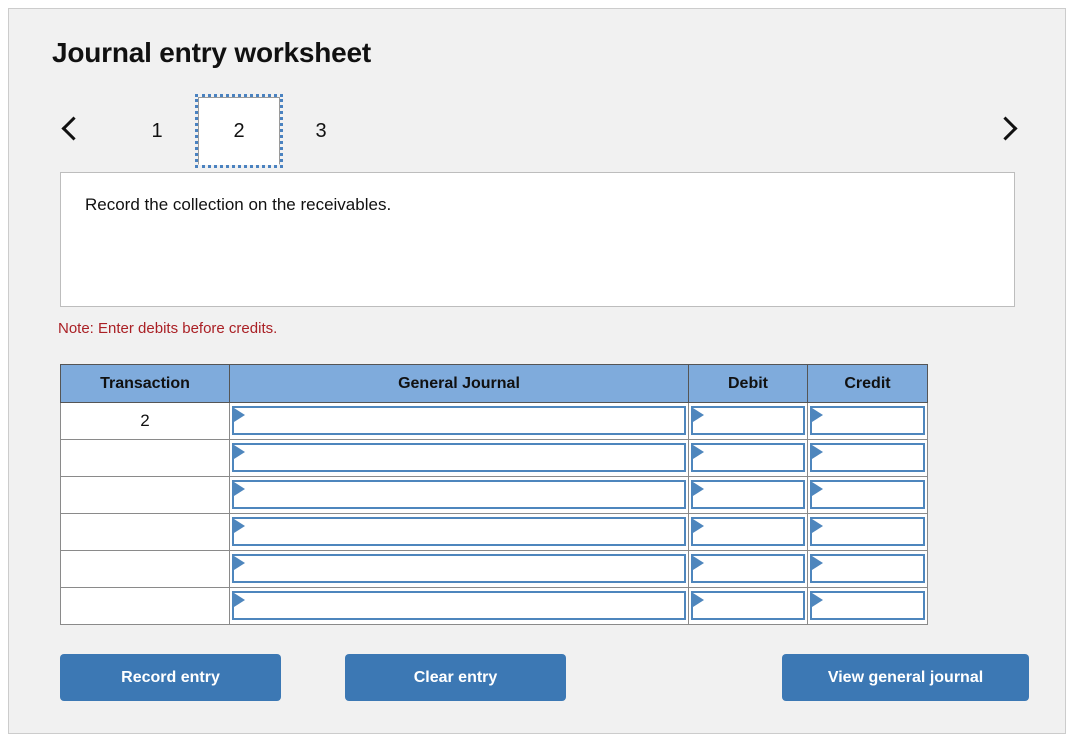 The image size is (1074, 742). What do you see at coordinates (905, 677) in the screenshot?
I see `view-general-journal-button: View general journal` at bounding box center [905, 677].